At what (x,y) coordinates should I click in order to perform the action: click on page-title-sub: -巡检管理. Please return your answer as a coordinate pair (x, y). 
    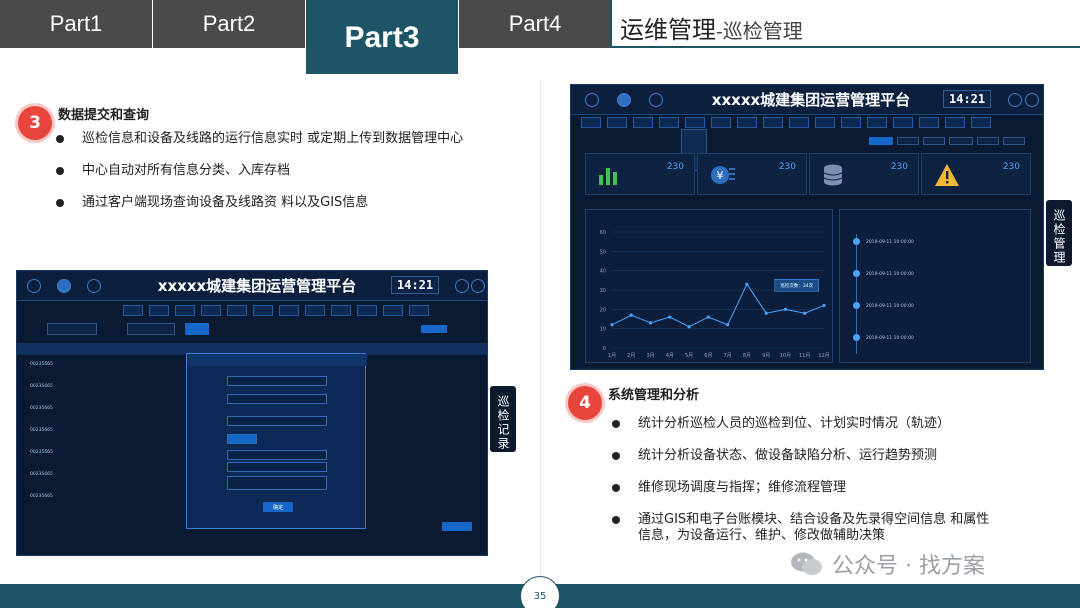
    Looking at the image, I should click on (759, 31).